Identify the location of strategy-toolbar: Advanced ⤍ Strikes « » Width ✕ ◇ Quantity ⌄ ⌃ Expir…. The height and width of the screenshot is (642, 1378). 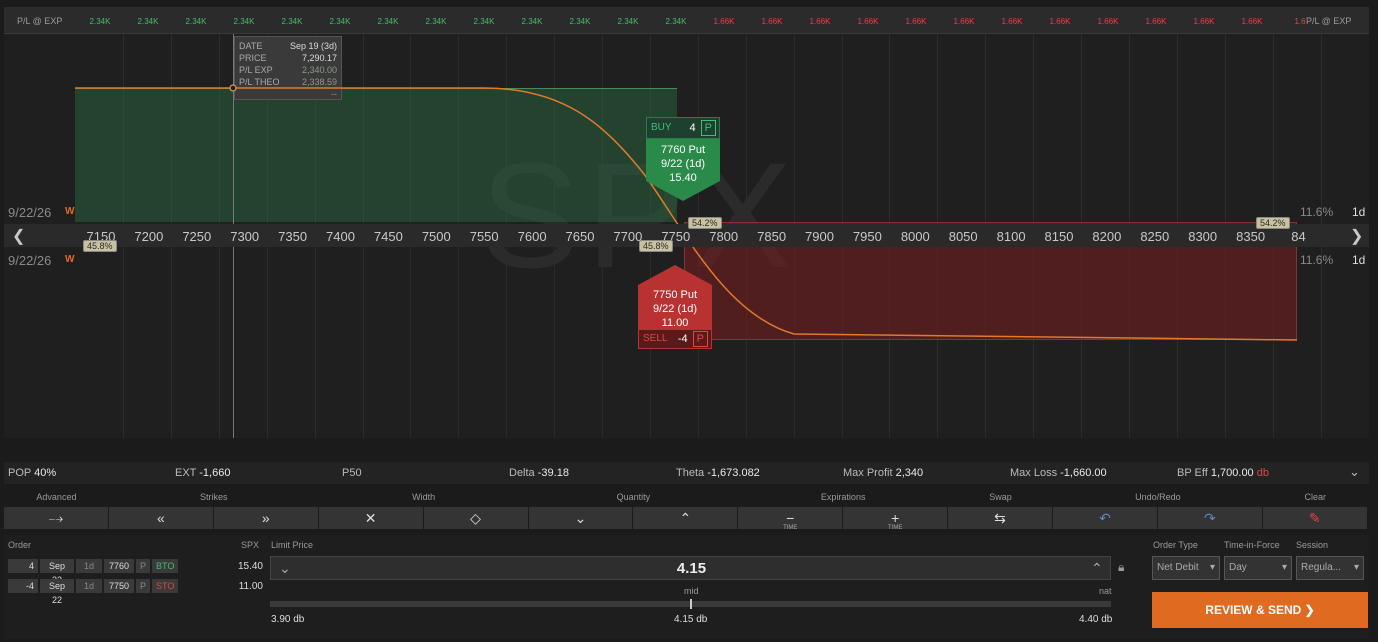
(686, 509).